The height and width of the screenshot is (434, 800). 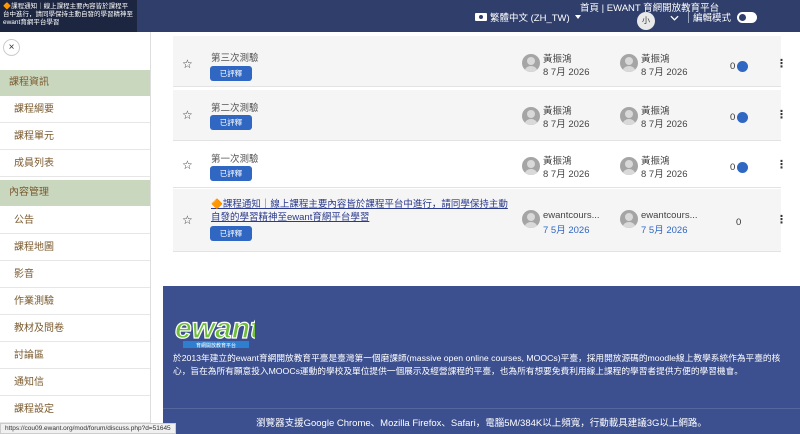 I want to click on sidebar-item-syllabus: 課程綱要, so click(x=75, y=110).